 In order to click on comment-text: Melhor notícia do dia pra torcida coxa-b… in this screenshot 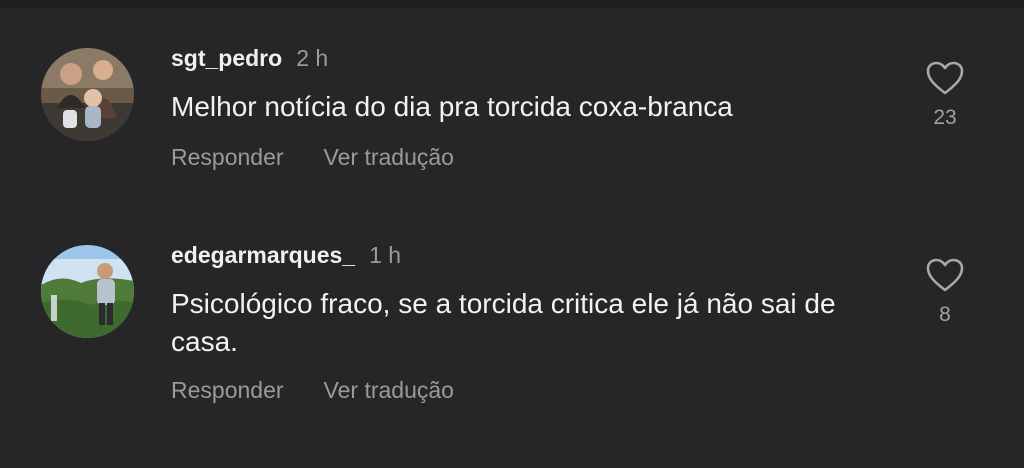, I will do `click(452, 106)`.